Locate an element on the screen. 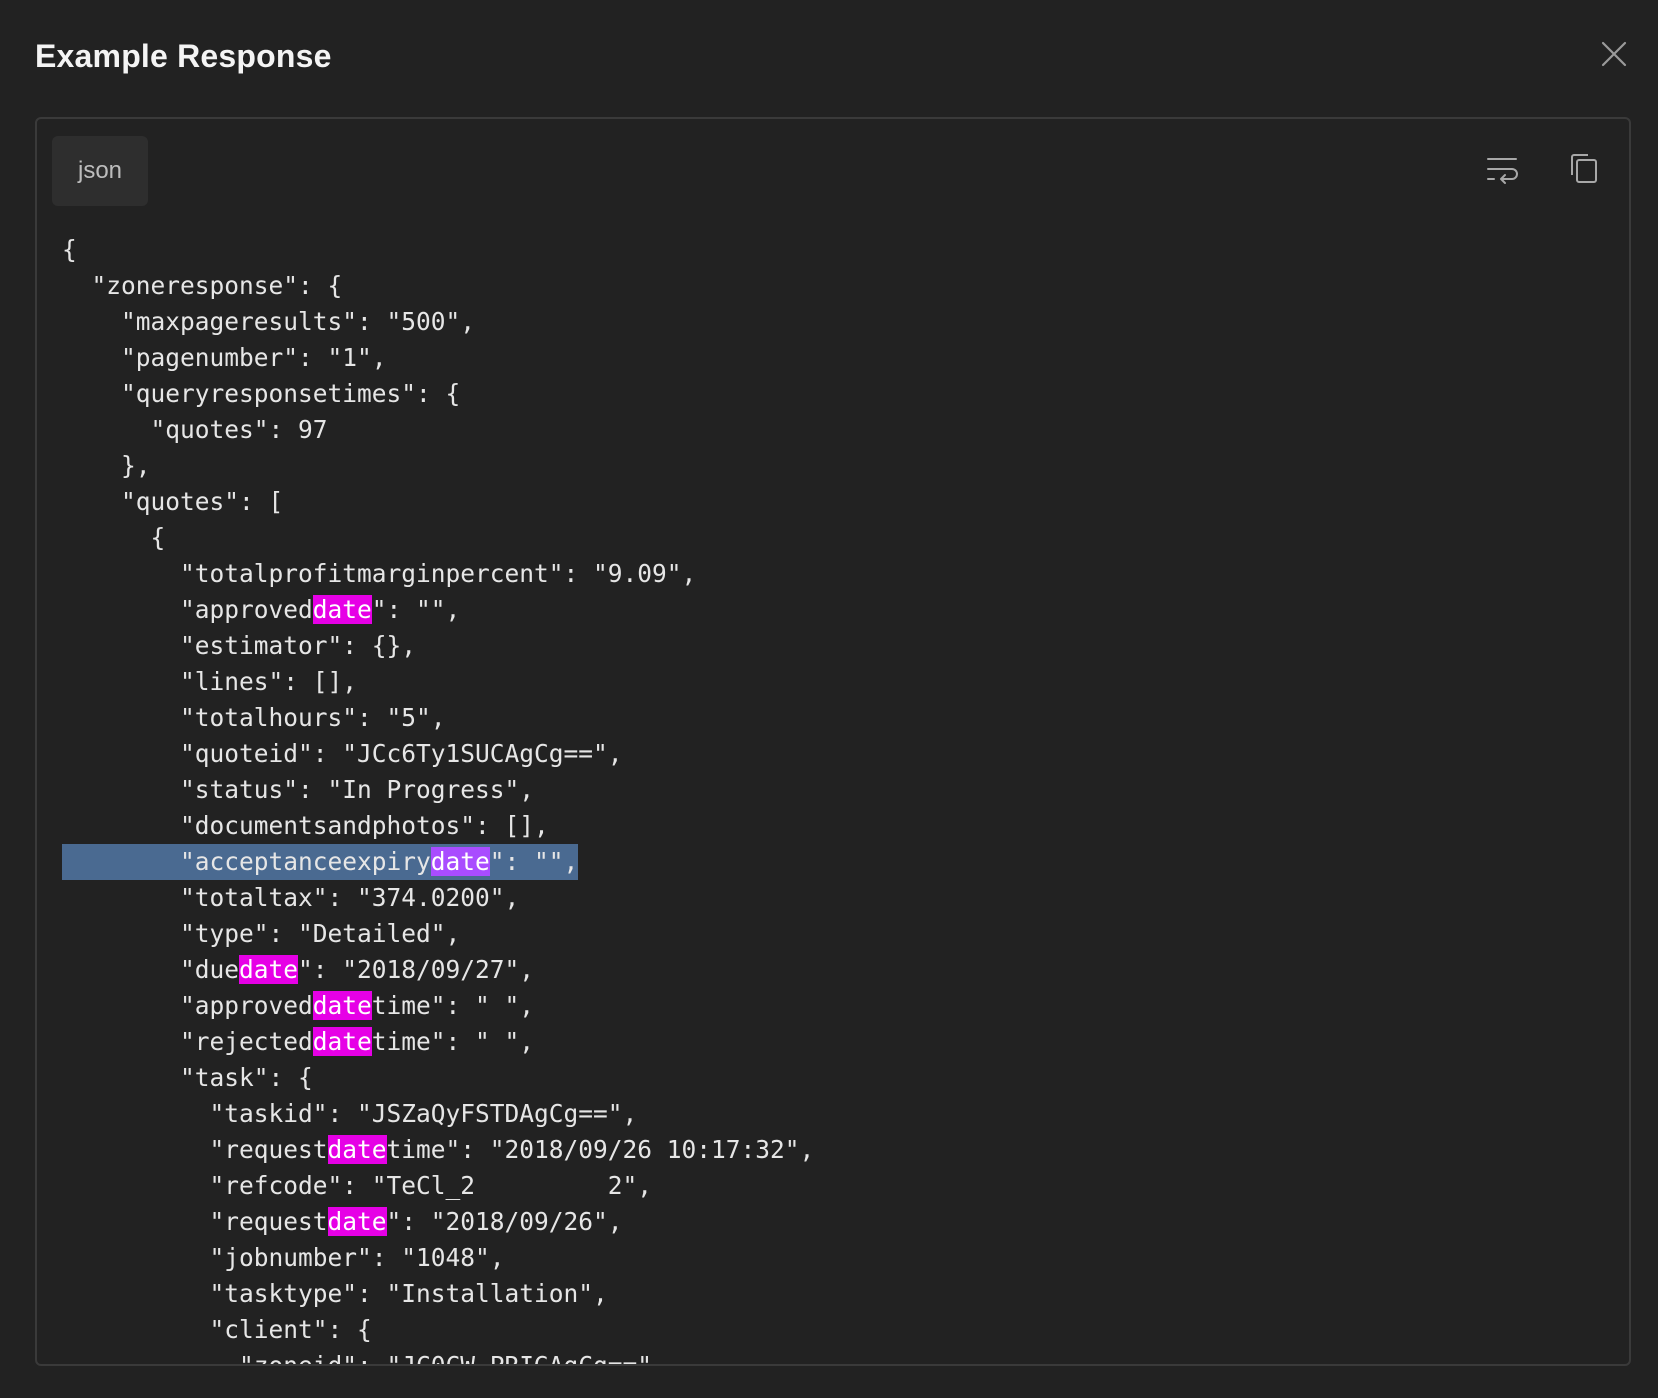 The width and height of the screenshot is (1658, 1398). code-line: "queryresponsetimes": { is located at coordinates (261, 393).